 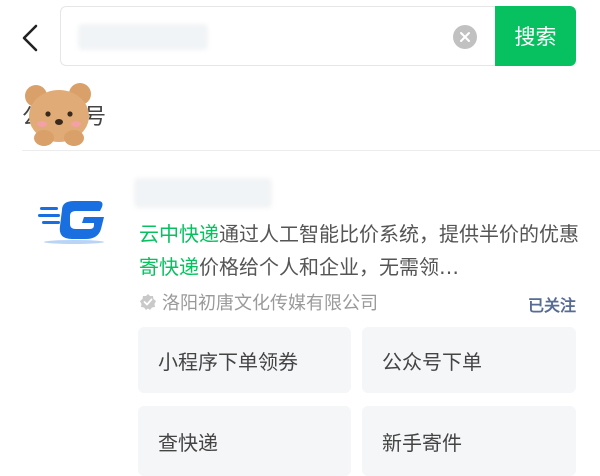 I want to click on verified-badge-icon, so click(x=148, y=302).